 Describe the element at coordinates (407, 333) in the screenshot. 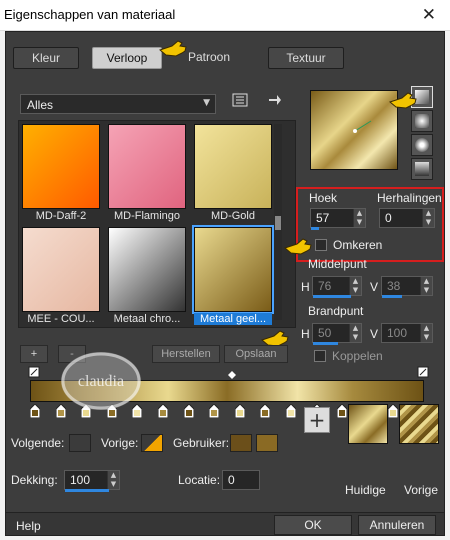

I see `focal-v-input: 100 ▲ ▼` at that location.